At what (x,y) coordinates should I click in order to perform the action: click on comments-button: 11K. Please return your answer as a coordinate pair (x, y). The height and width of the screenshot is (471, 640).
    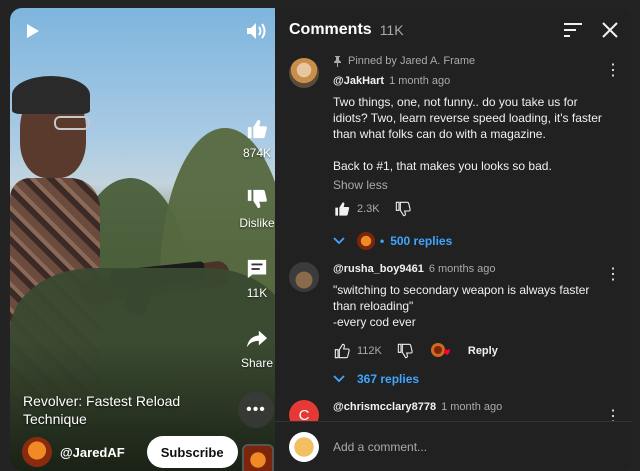
    Looking at the image, I should click on (253, 278).